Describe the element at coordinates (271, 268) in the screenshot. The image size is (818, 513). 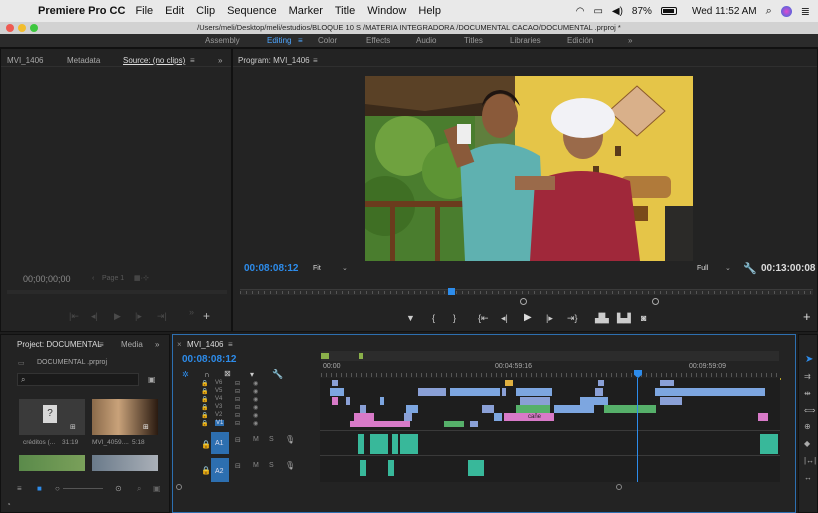
I see `program-timecode: 00:08:08:12` at that location.